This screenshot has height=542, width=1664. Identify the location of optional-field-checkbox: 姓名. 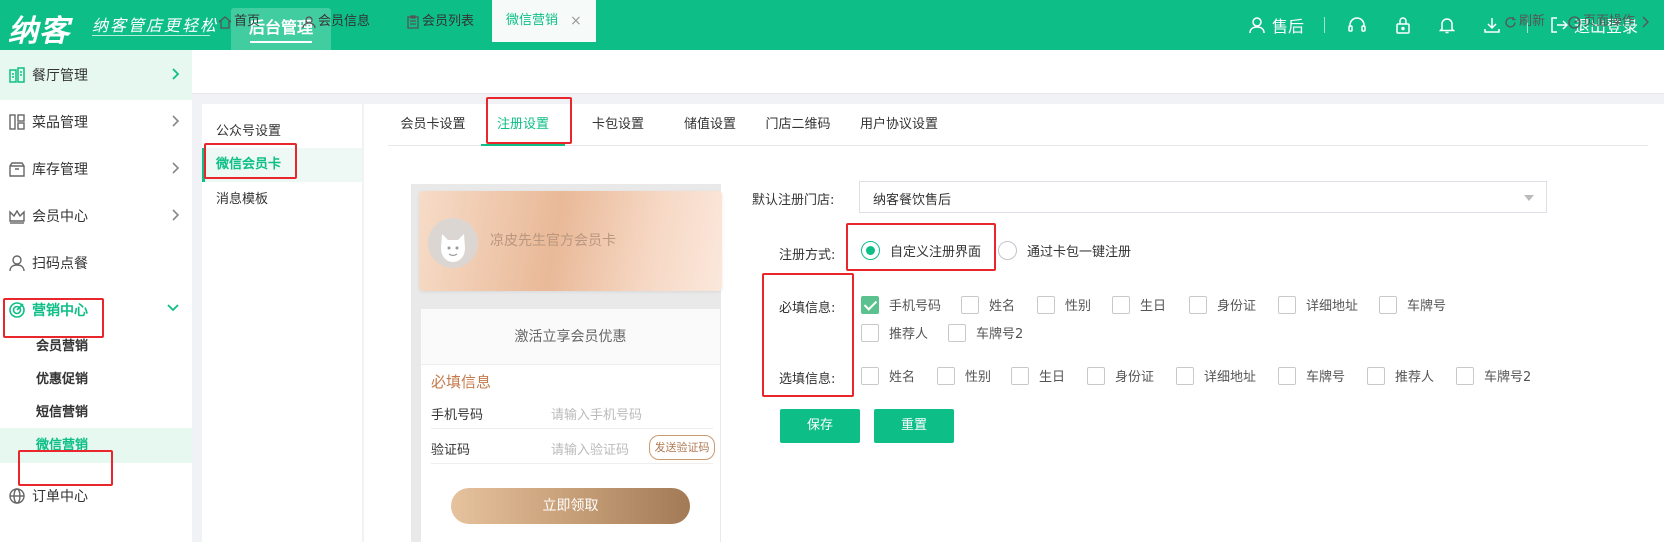
(888, 375).